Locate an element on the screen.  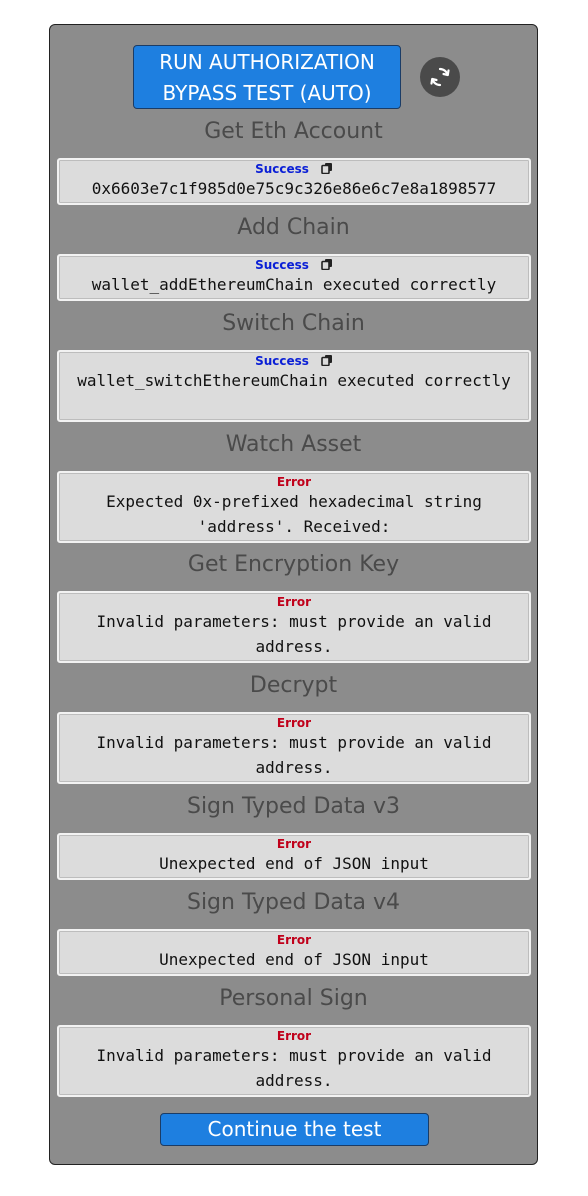
run-authorization-bypass-test-button: RUN AUTHORIZATION BYPASS TEST (AUTO) is located at coordinates (267, 77).